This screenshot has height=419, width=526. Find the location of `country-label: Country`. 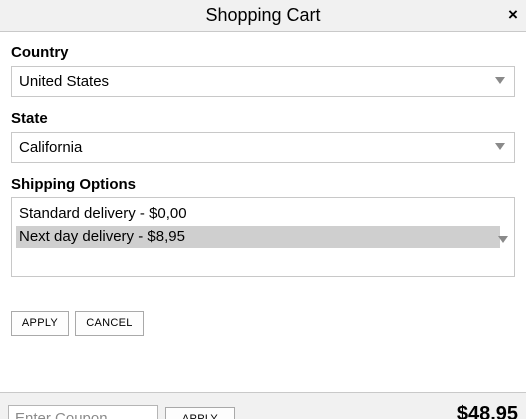

country-label: Country is located at coordinates (40, 52).